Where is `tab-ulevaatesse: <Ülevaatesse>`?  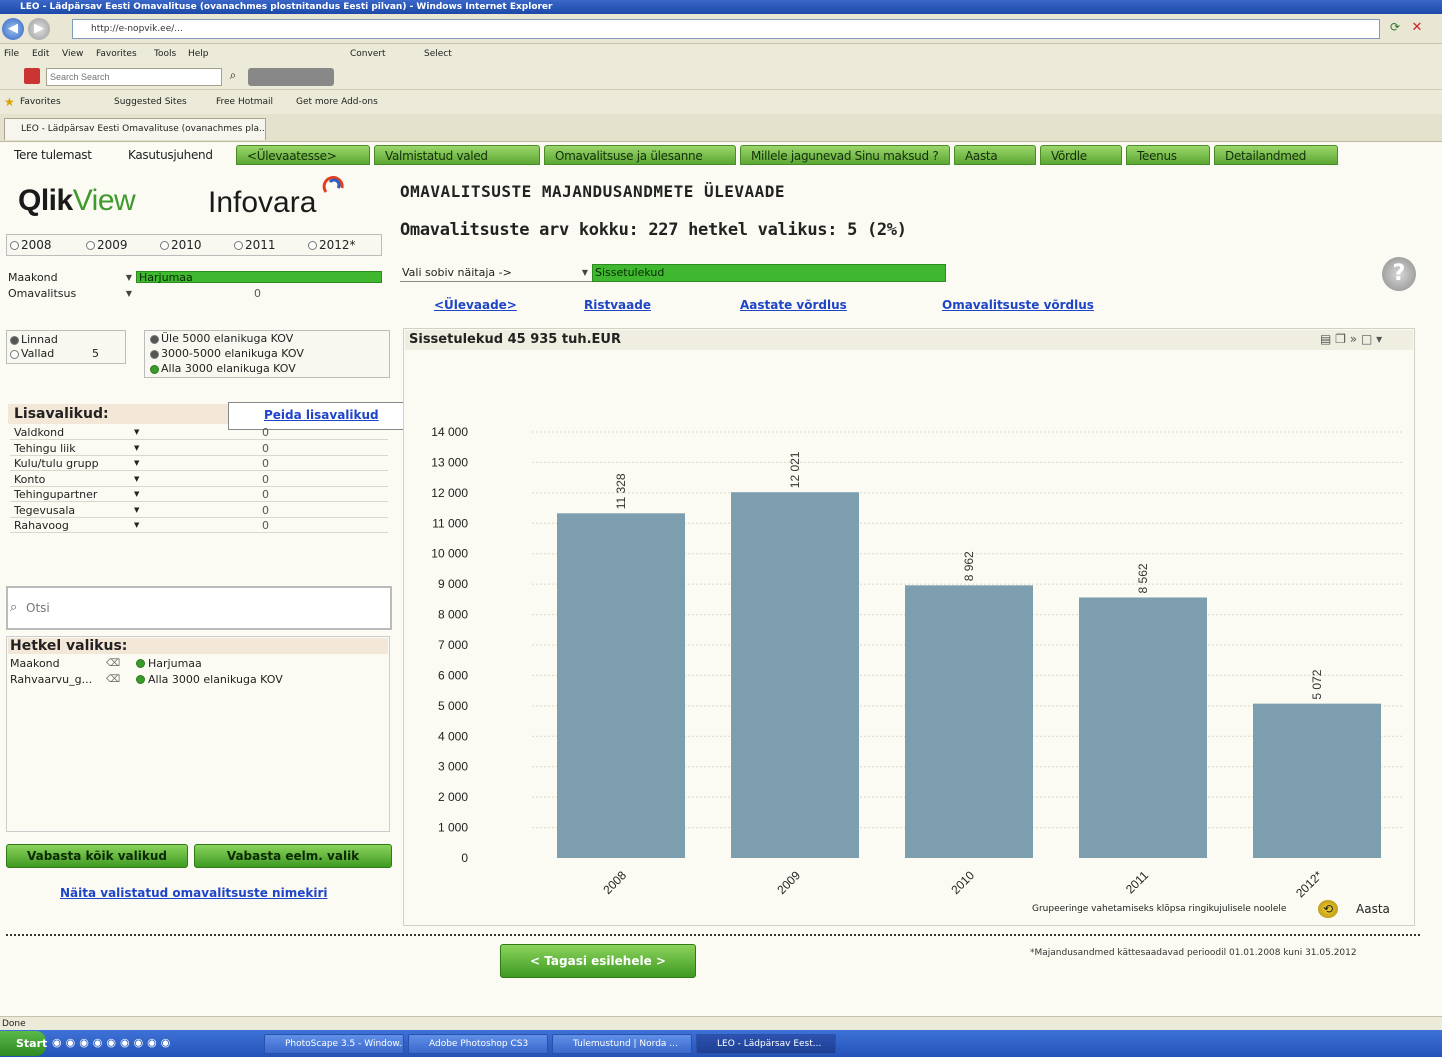
tab-ulevaatesse: <Ülevaatesse> is located at coordinates (303, 155).